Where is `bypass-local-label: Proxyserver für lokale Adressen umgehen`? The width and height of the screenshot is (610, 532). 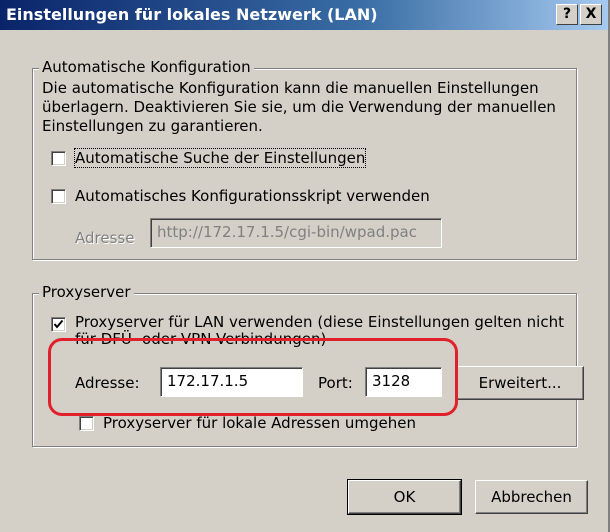
bypass-local-label: Proxyserver für lokale Adressen umgehen is located at coordinates (259, 423).